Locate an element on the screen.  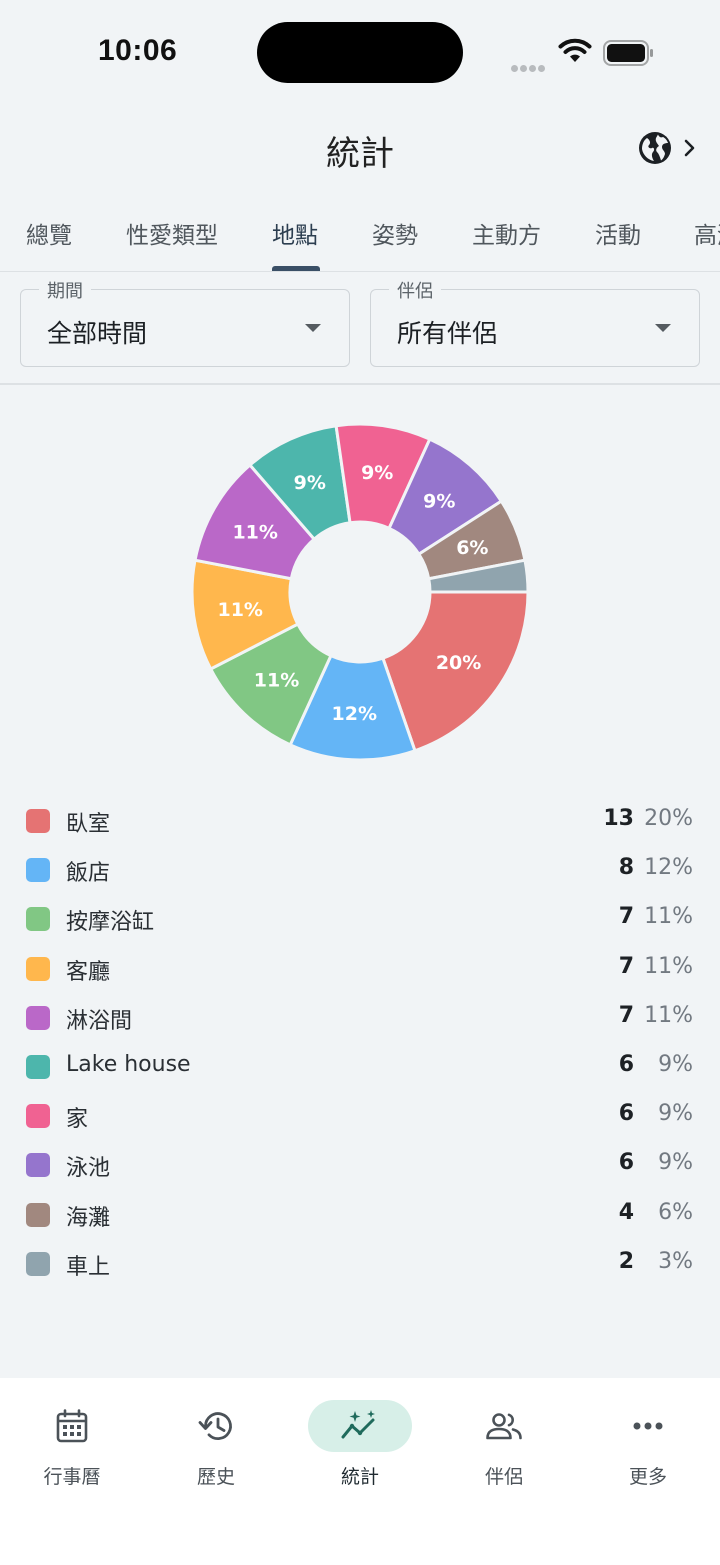
period-label: 期間 is located at coordinates (65, 290).